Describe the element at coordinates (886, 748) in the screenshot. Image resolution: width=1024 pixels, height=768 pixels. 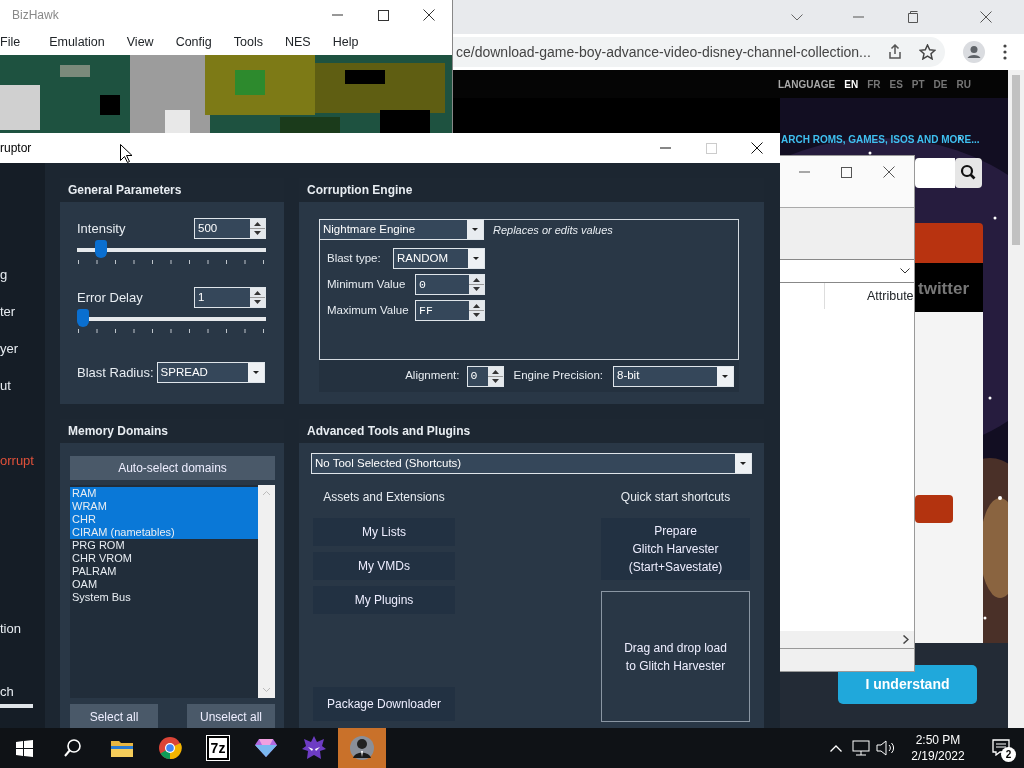
I see `volume-icon` at that location.